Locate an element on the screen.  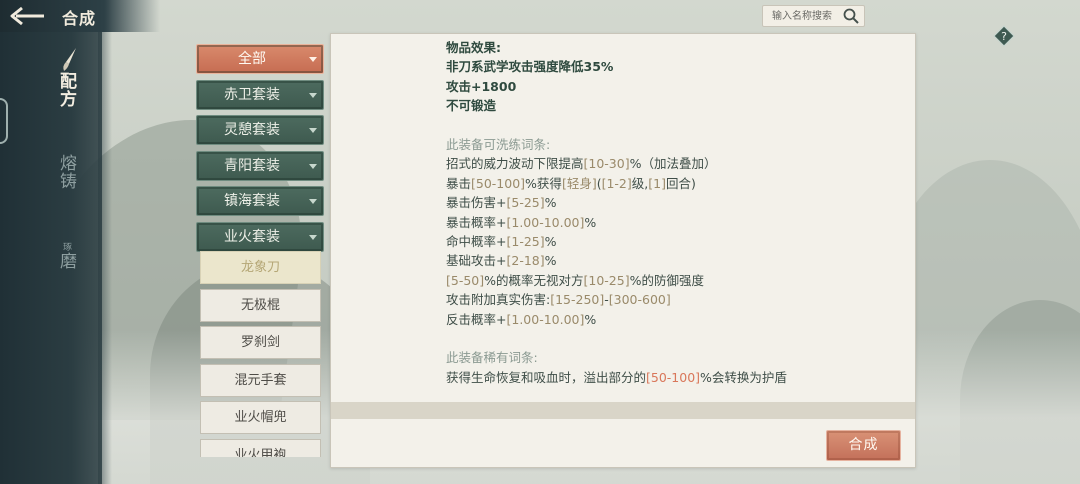
tab-zhuomo: 琢磨 is located at coordinates (63, 256).